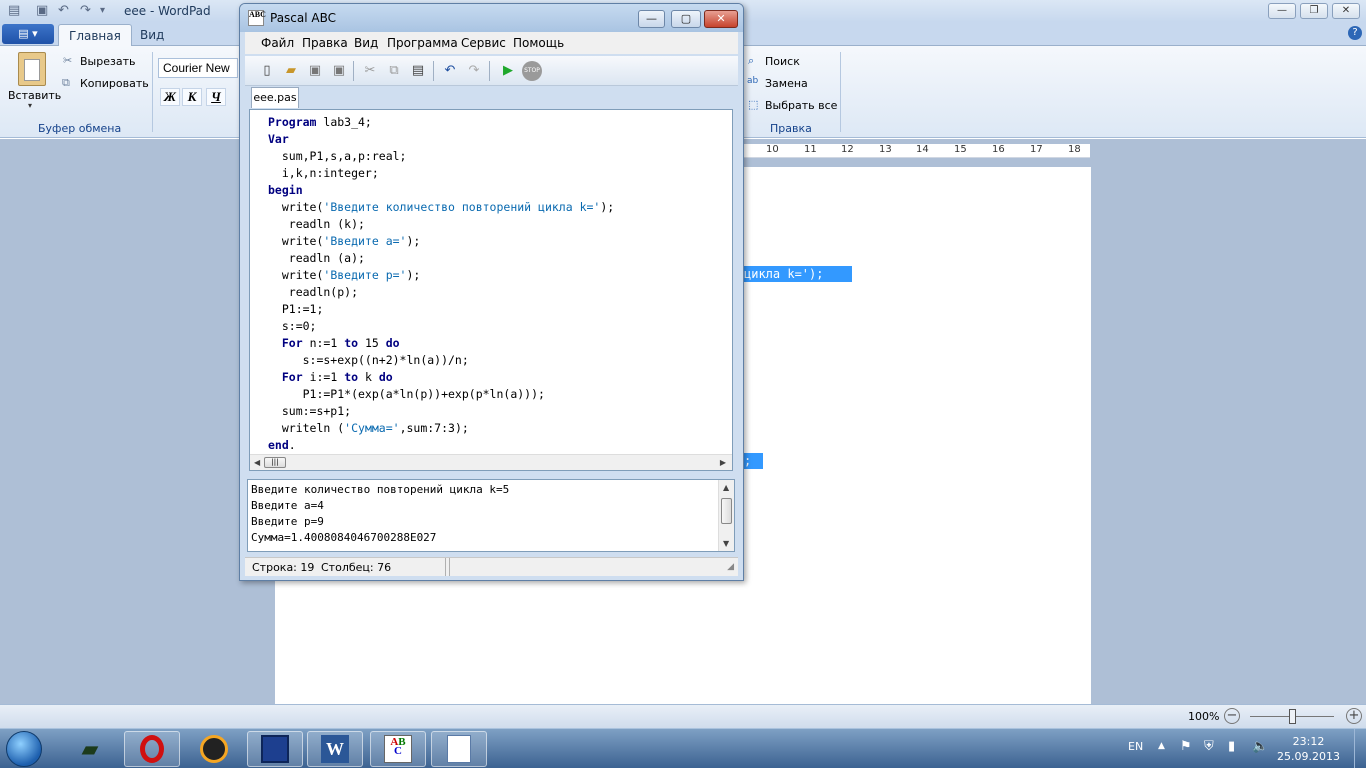  Describe the element at coordinates (335, 749) in the screenshot. I see `taskbar-app-word: W` at that location.